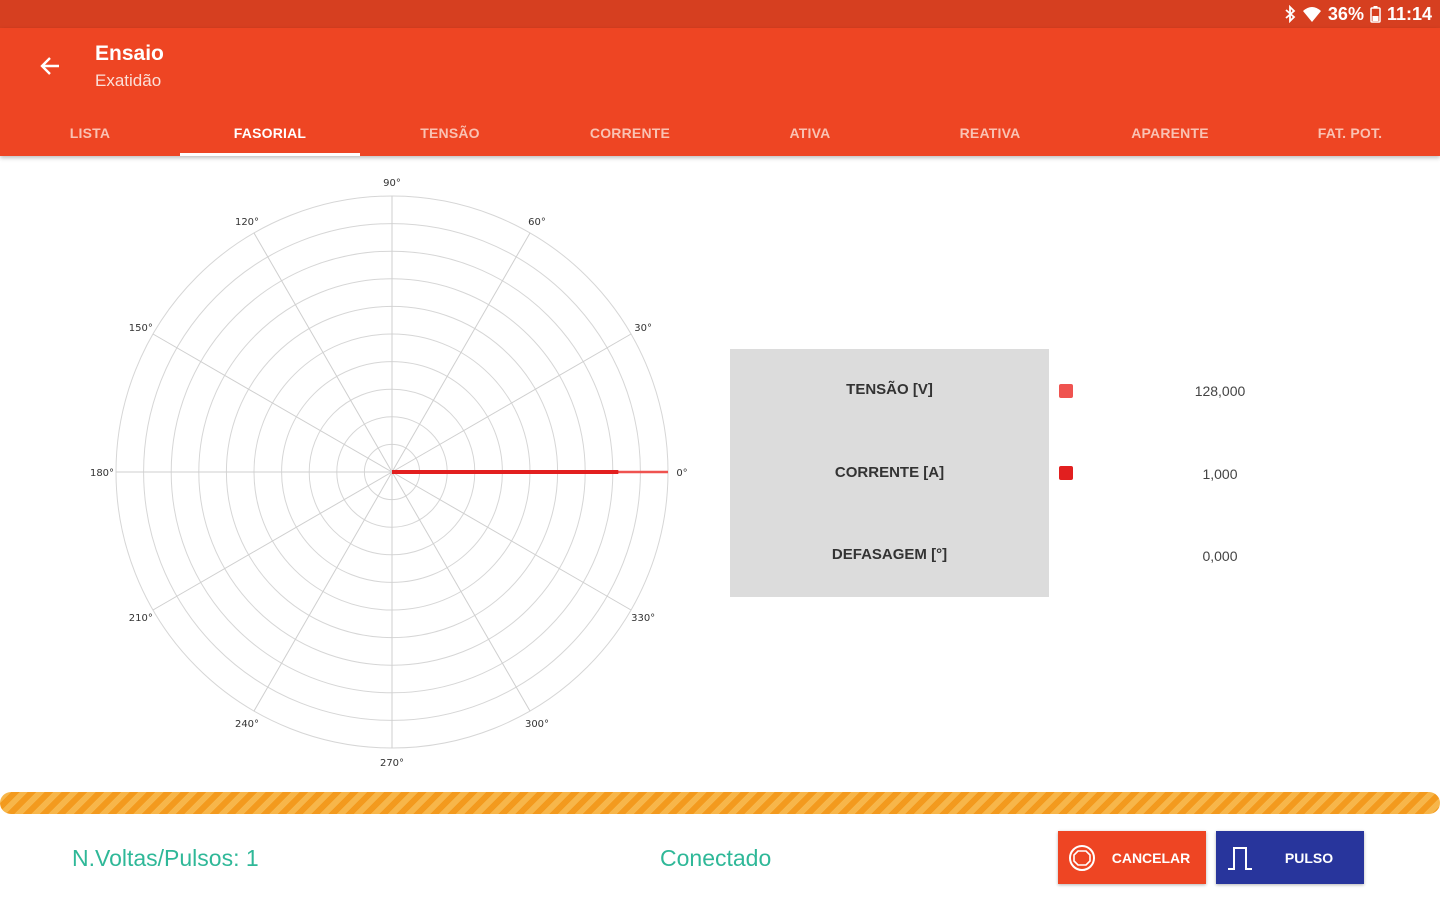 The image size is (1440, 900). What do you see at coordinates (129, 53) in the screenshot?
I see `page-title: Ensaio` at bounding box center [129, 53].